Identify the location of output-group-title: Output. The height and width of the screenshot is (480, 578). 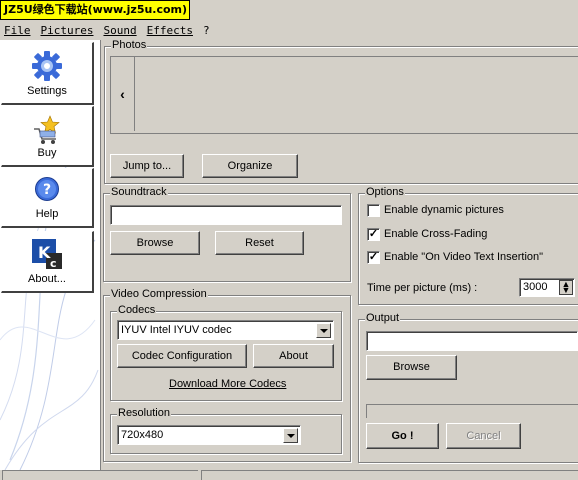
(383, 318).